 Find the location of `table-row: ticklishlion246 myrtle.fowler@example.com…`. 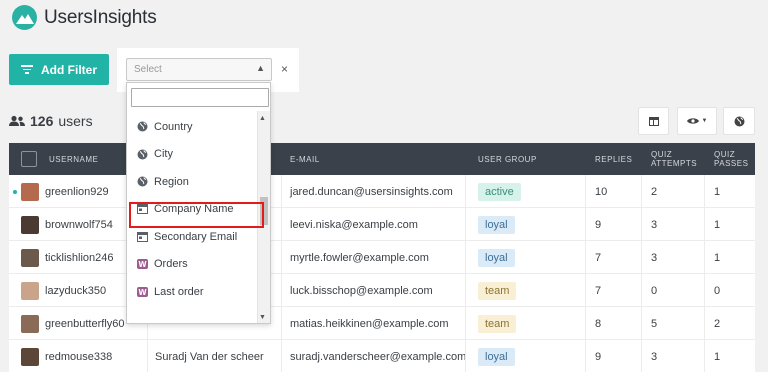

table-row: ticklishlion246 myrtle.fowler@example.com… is located at coordinates (382, 257).